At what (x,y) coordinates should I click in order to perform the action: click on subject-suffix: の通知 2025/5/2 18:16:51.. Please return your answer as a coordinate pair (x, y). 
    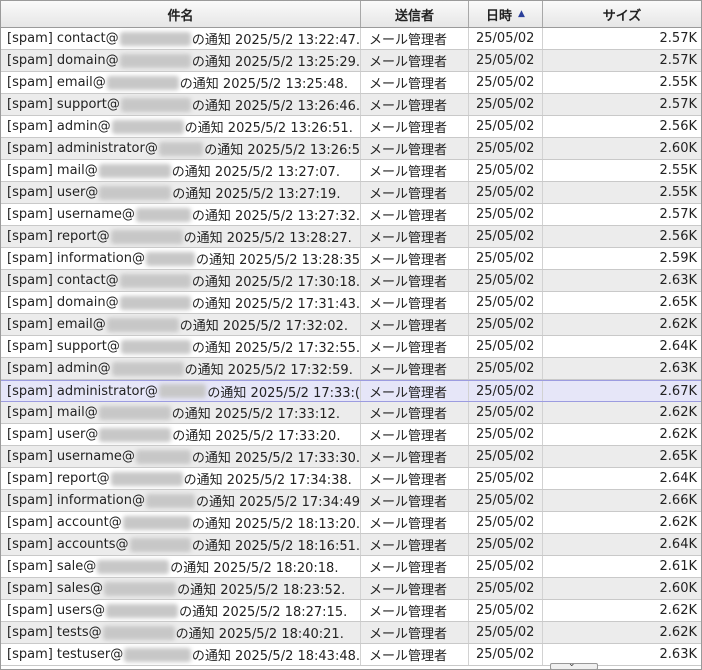
    Looking at the image, I should click on (275, 546).